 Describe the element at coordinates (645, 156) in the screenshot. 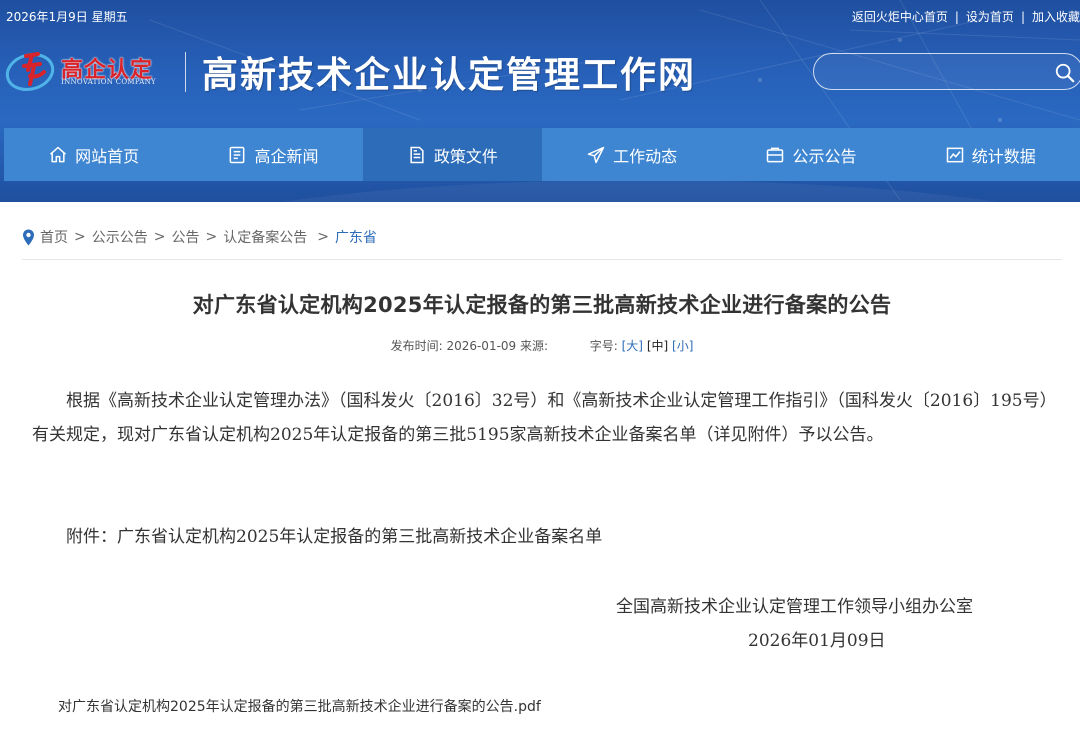

I see `nav-work-label: 工作动态` at that location.